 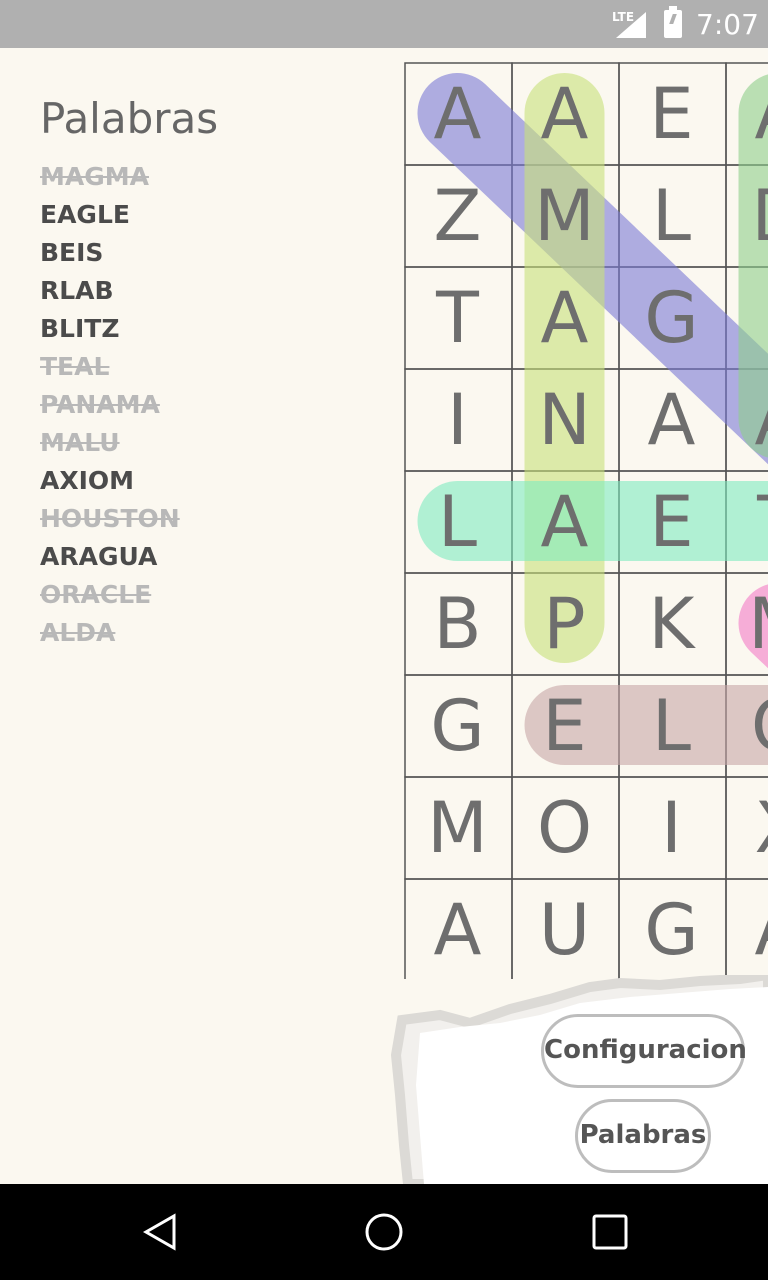 What do you see at coordinates (760, 216) in the screenshot?
I see `grid-letter: D` at bounding box center [760, 216].